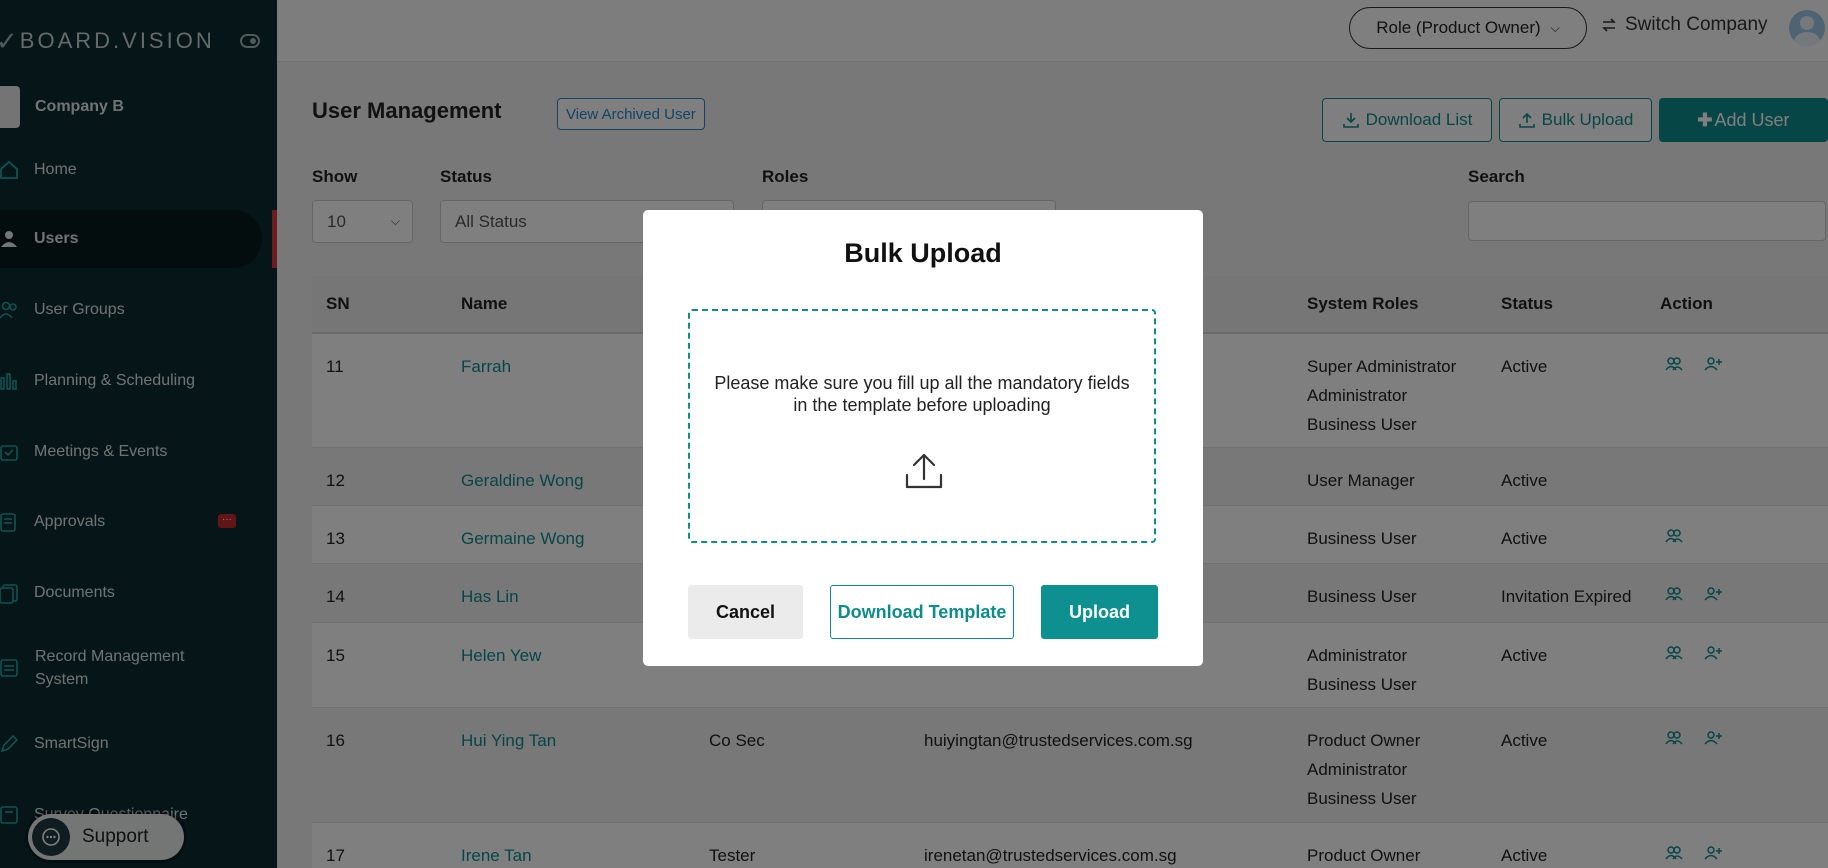 This screenshot has width=1828, height=868. Describe the element at coordinates (924, 471) in the screenshot. I see `upload-icon` at that location.